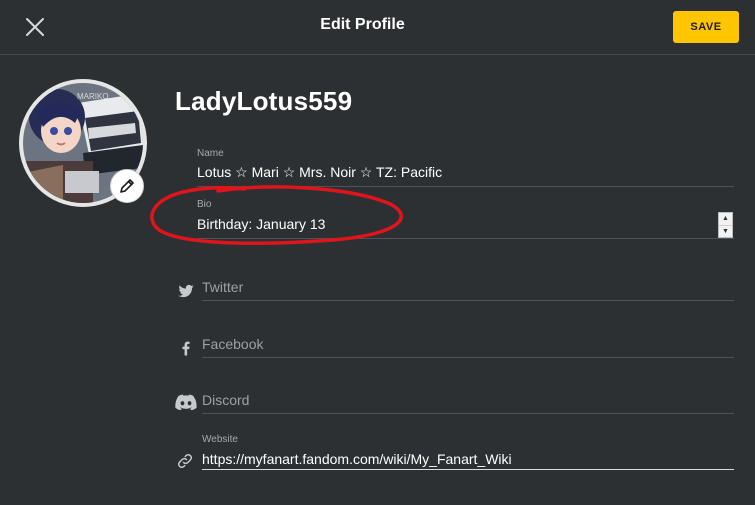 This screenshot has width=755, height=505. I want to click on bio-label: Bio, so click(204, 204).